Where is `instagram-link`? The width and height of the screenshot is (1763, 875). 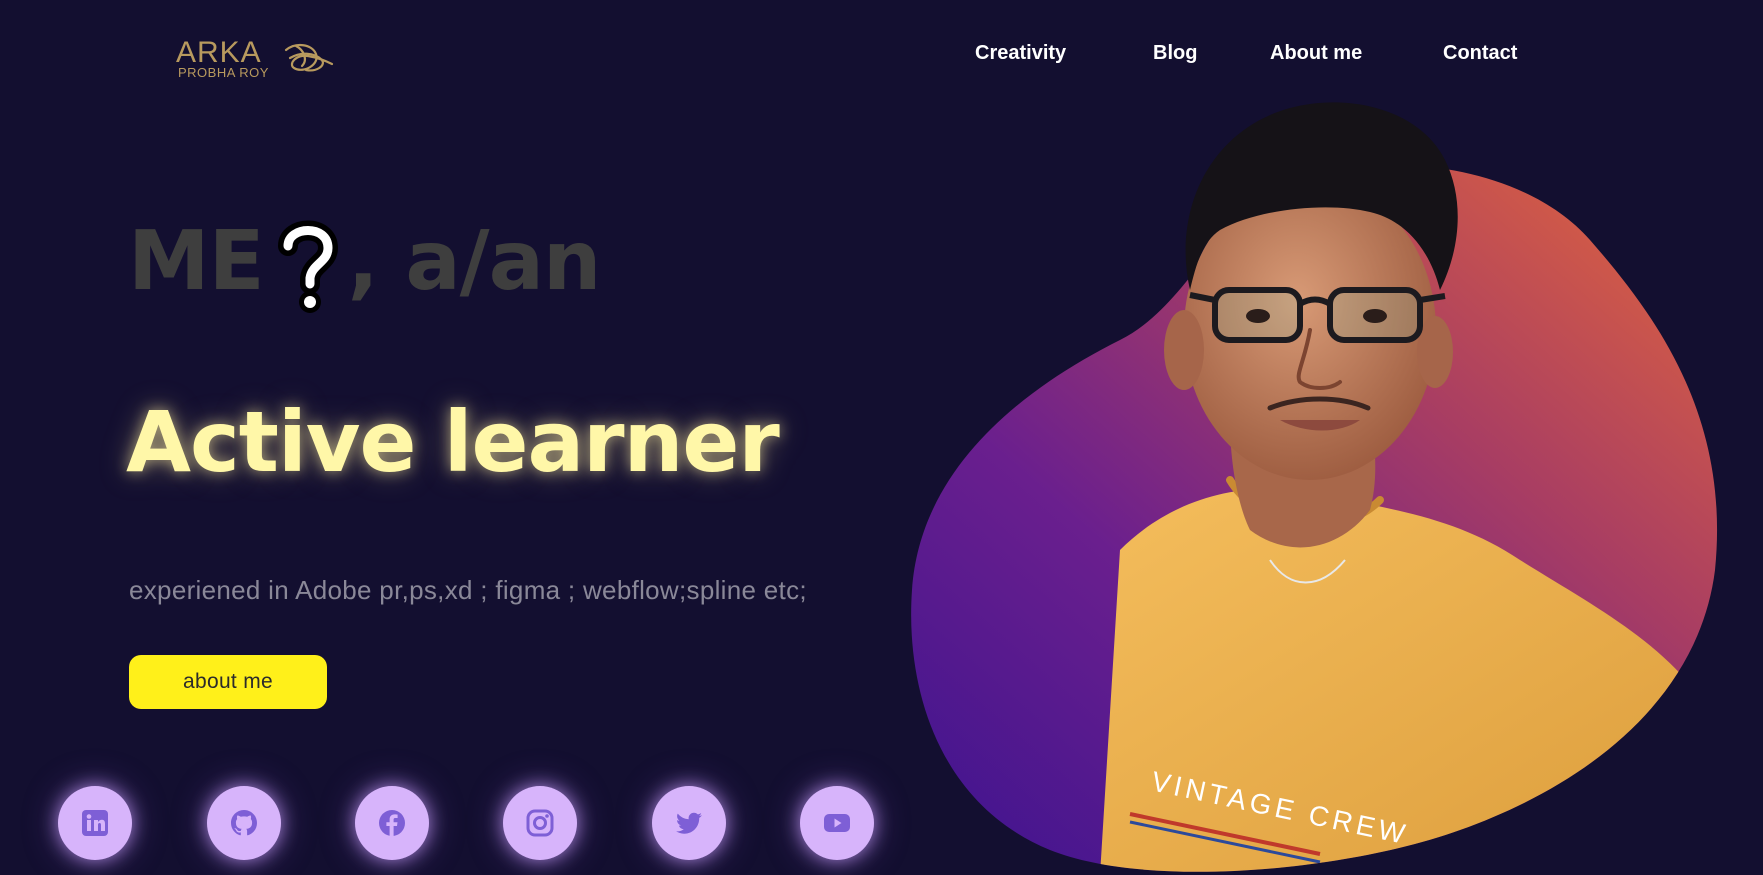 instagram-link is located at coordinates (540, 823).